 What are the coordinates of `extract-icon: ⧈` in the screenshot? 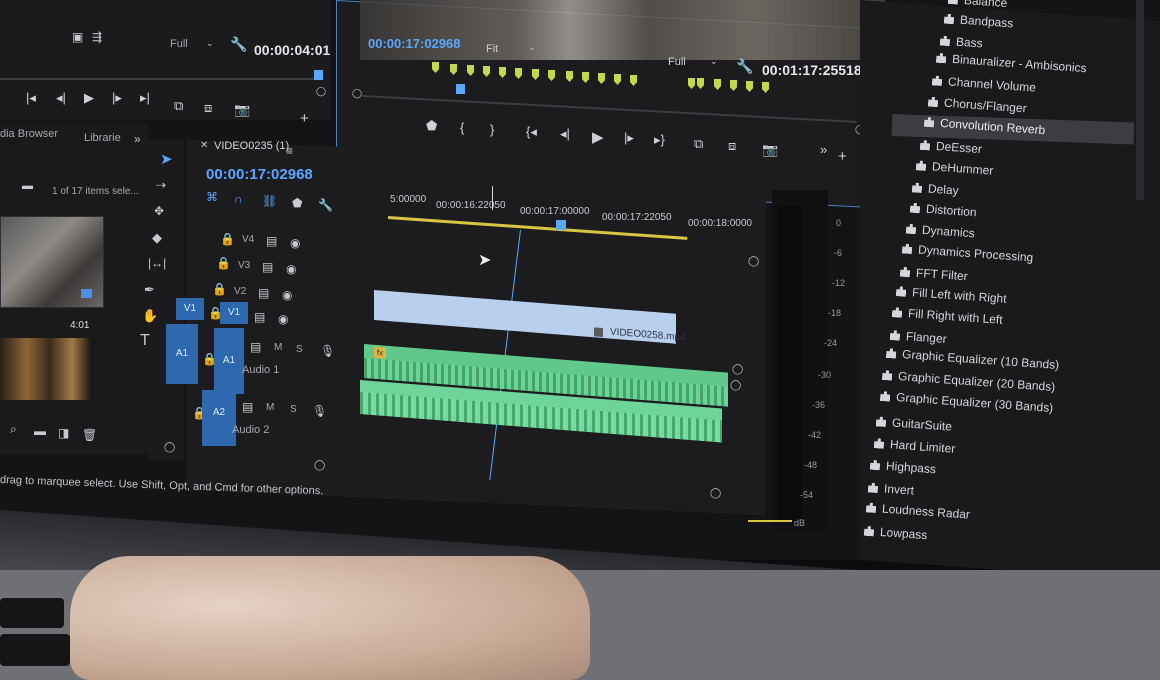 It's located at (732, 146).